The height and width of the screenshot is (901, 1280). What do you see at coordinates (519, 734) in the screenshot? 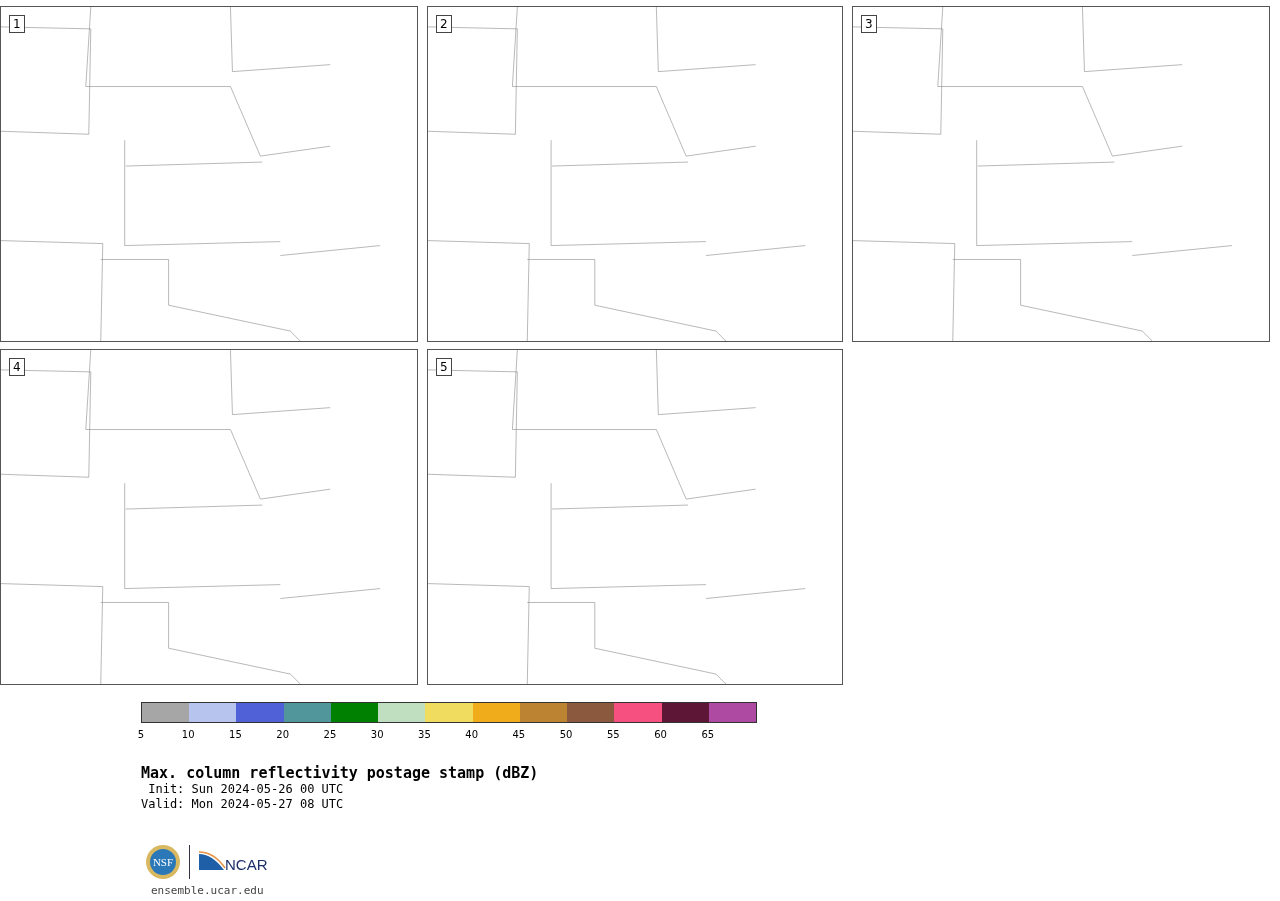
I see `tick-label: 45` at bounding box center [519, 734].